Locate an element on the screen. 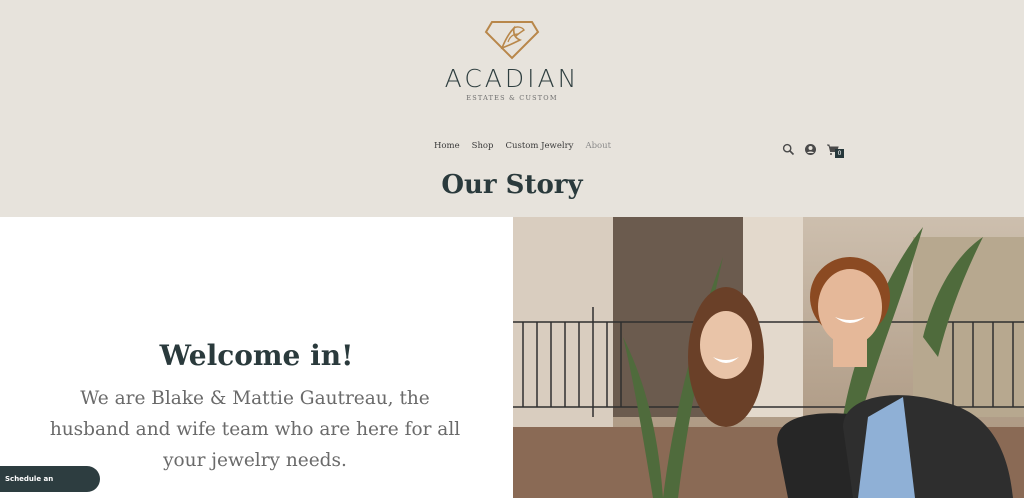  account-icon is located at coordinates (810, 148).